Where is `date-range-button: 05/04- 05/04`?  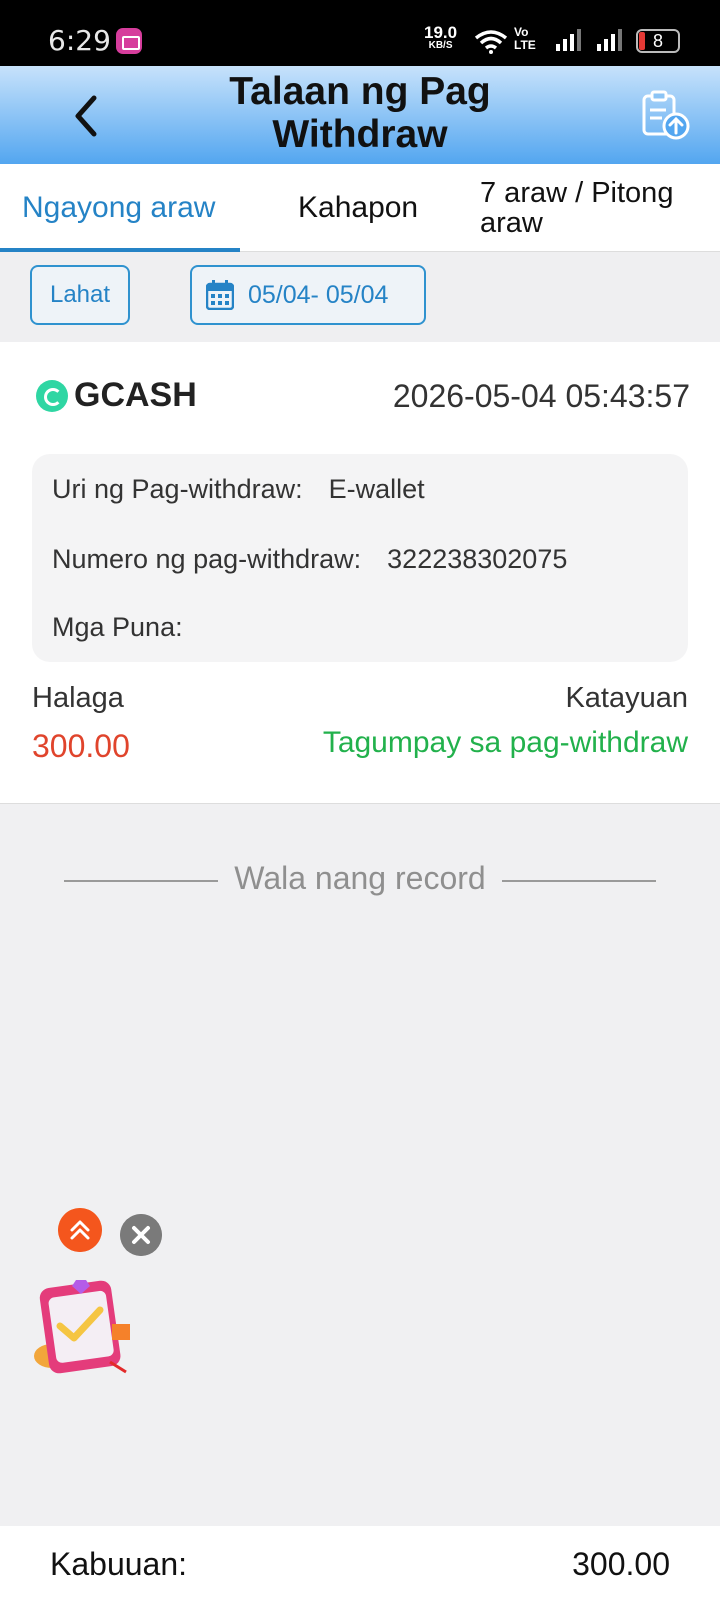 date-range-button: 05/04- 05/04 is located at coordinates (308, 295).